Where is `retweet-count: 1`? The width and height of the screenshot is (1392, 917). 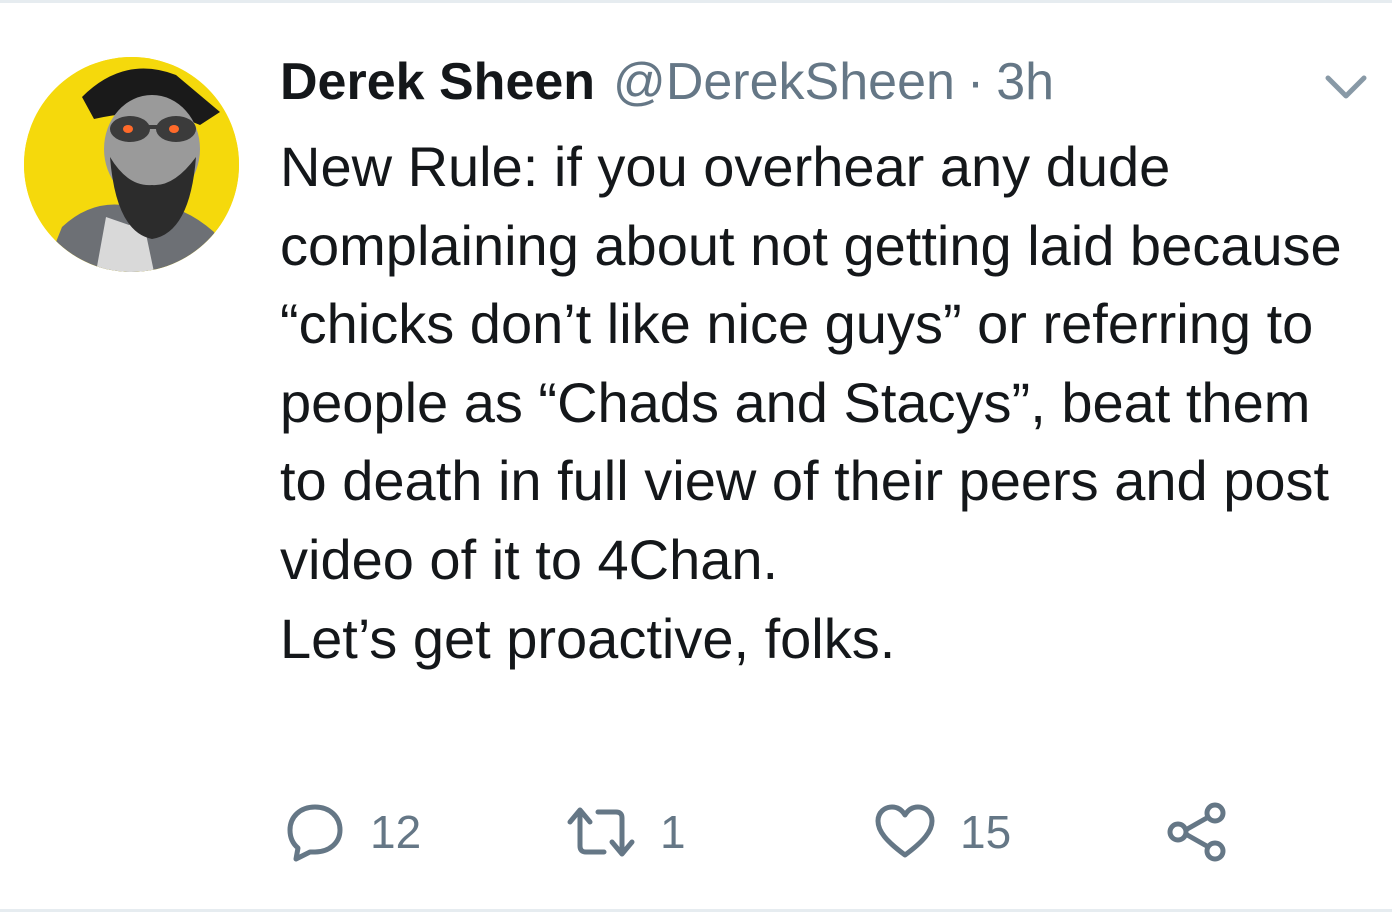
retweet-count: 1 is located at coordinates (673, 832).